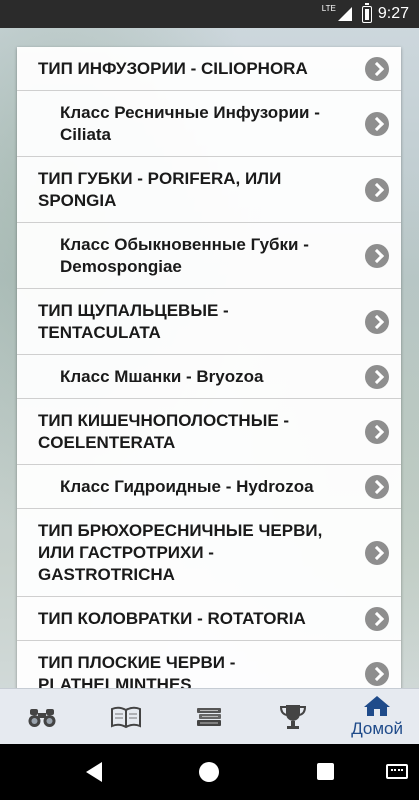 The width and height of the screenshot is (419, 800). I want to click on network-type: LTE, so click(328, 8).